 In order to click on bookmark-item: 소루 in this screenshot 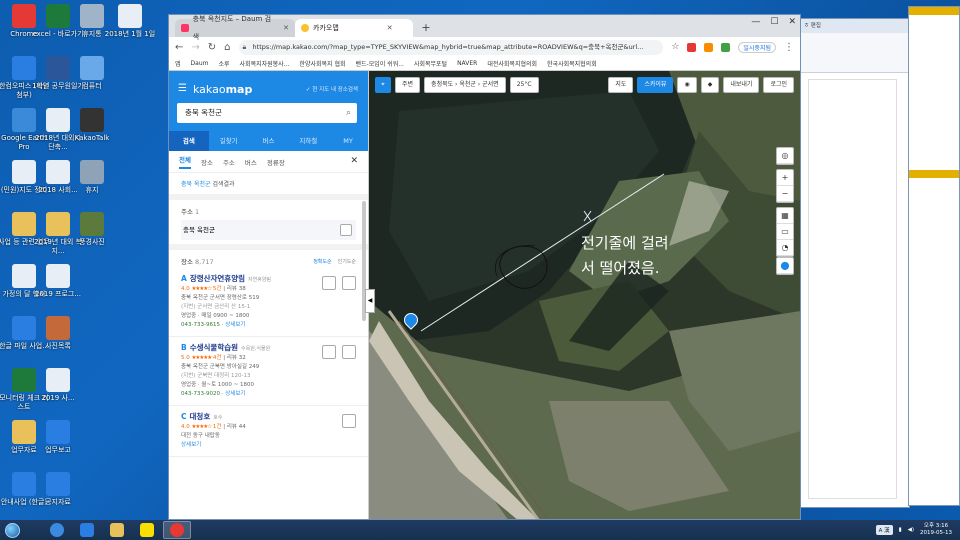, I will do `click(223, 63)`.